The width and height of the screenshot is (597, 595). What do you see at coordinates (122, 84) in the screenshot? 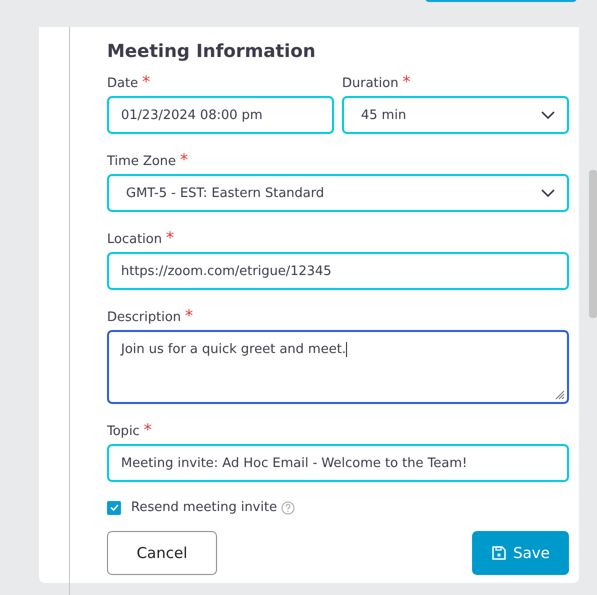
I see `field-label: Date` at bounding box center [122, 84].